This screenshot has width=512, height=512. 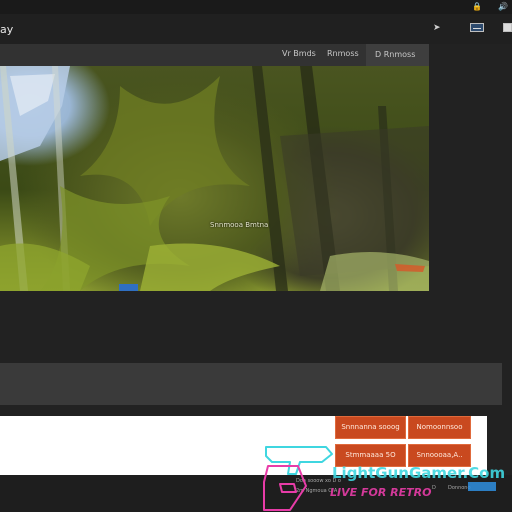 I want to click on app-header: ay ➤, so click(x=256, y=29).